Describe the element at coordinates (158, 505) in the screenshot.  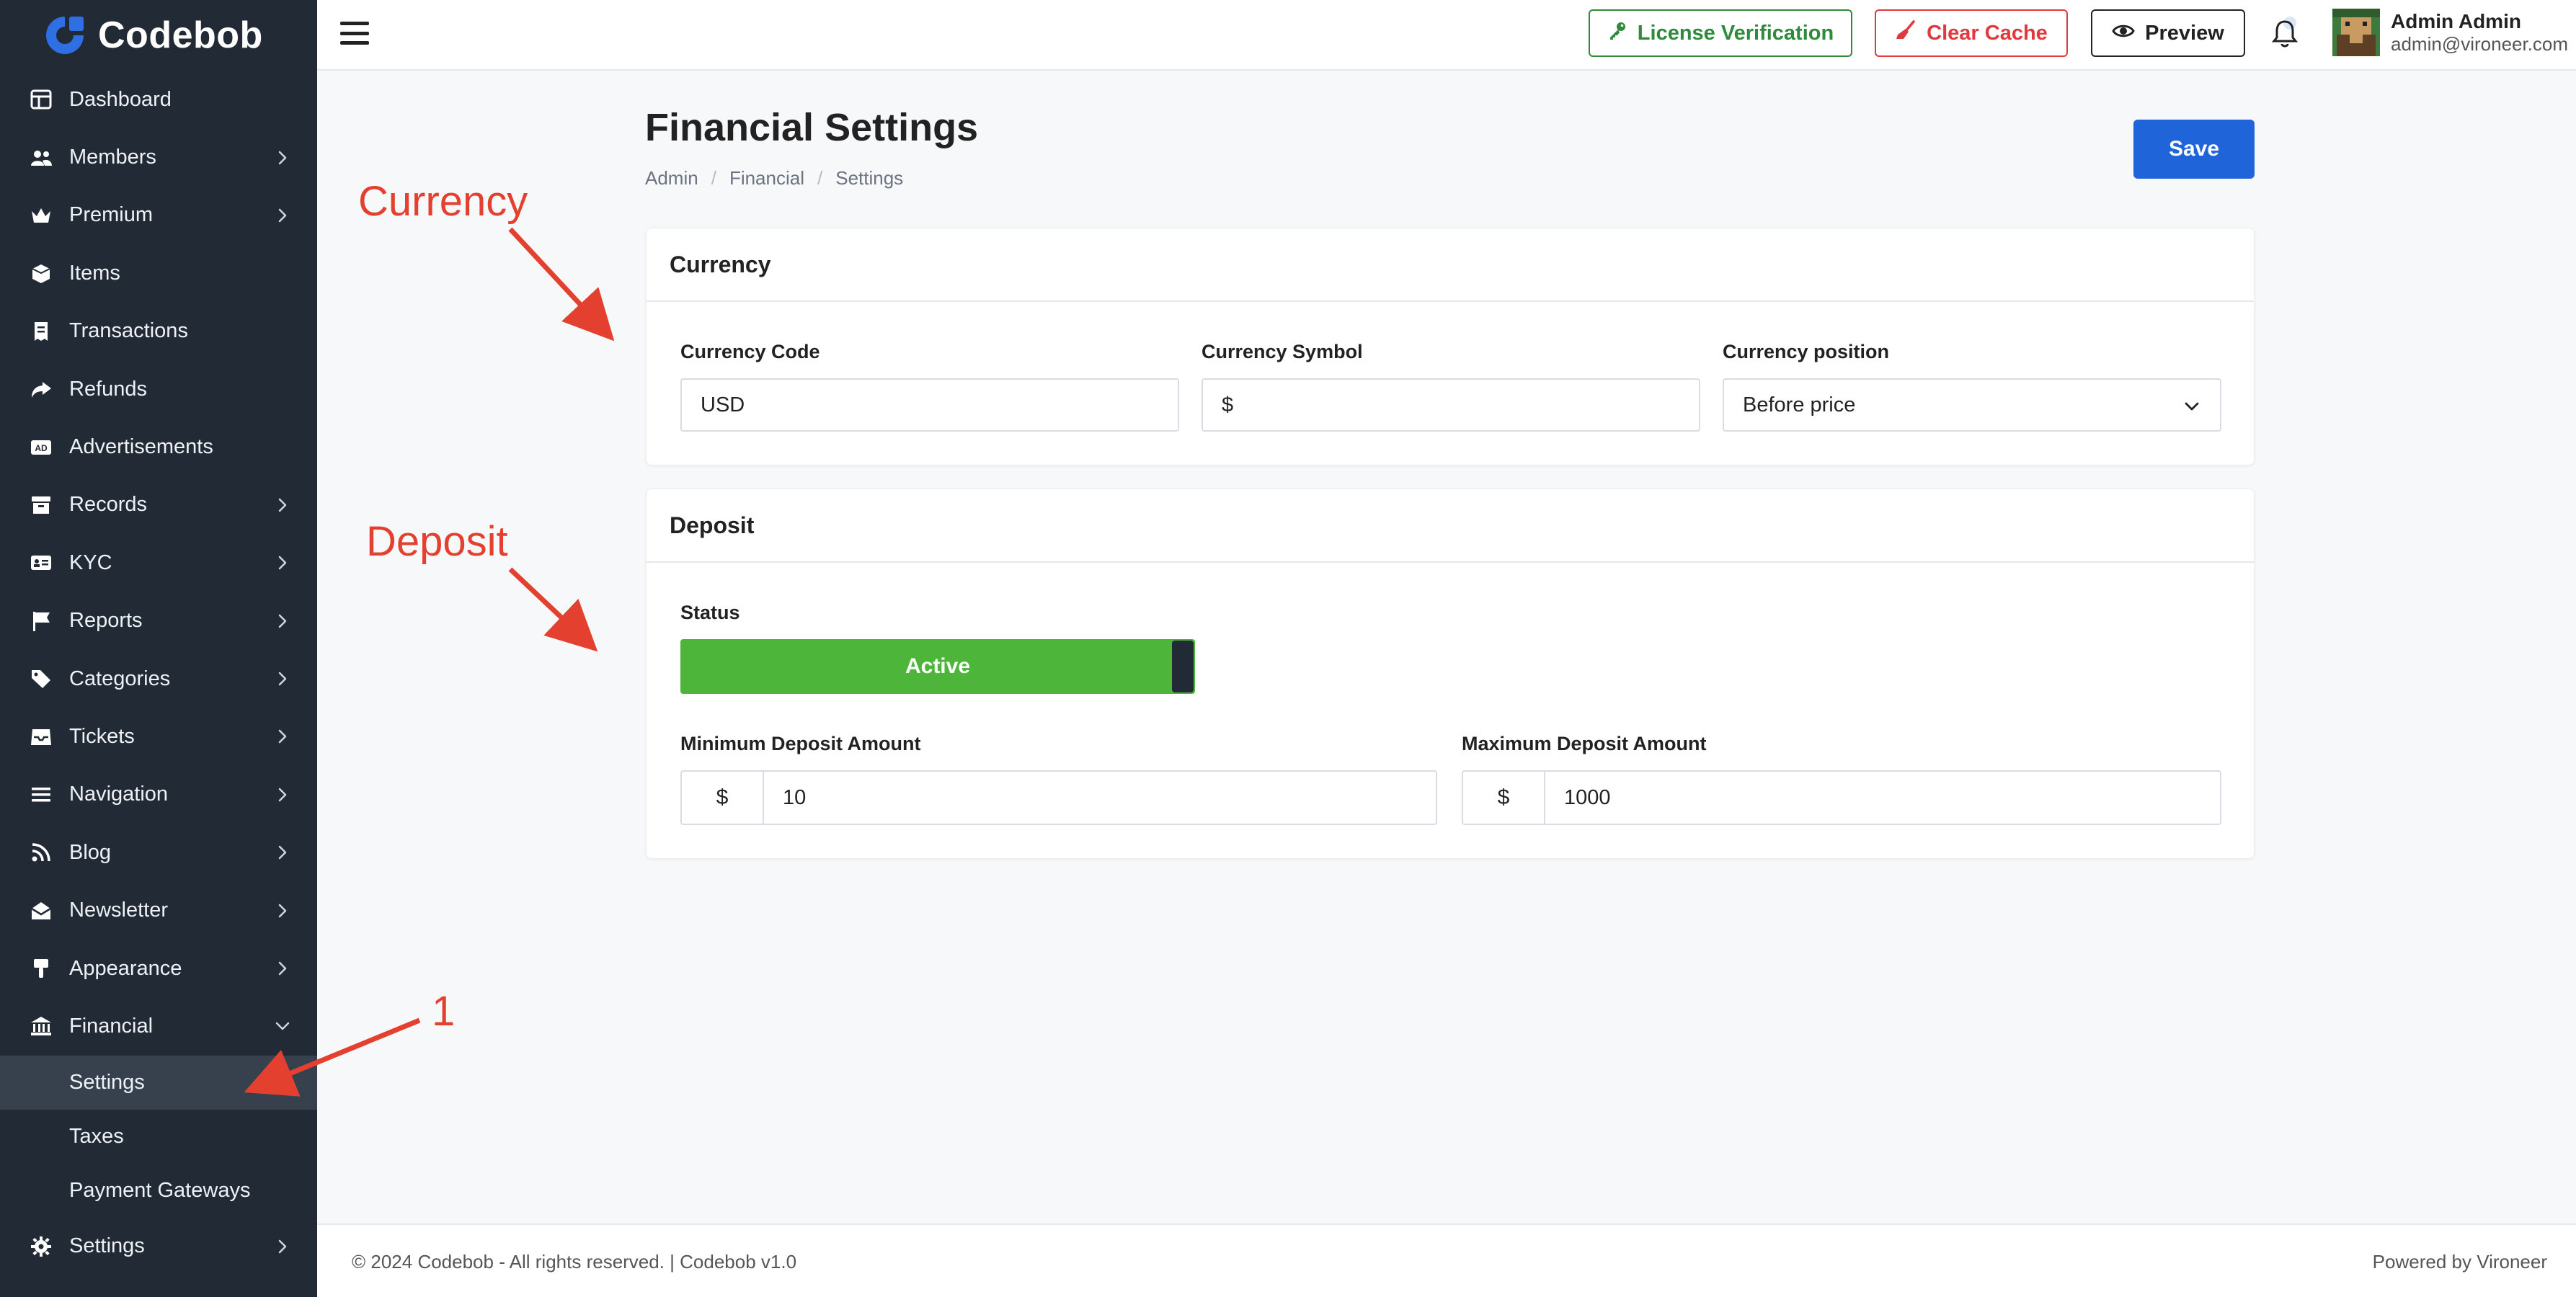
I see `sidebar-item-records: Records` at that location.